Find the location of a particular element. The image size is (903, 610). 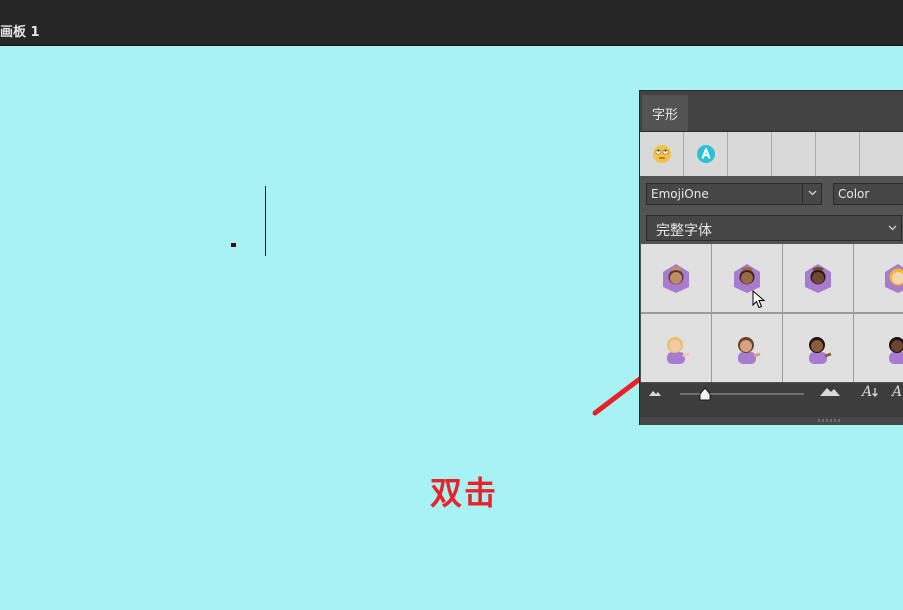

recently-used-glyphs is located at coordinates (771, 154).